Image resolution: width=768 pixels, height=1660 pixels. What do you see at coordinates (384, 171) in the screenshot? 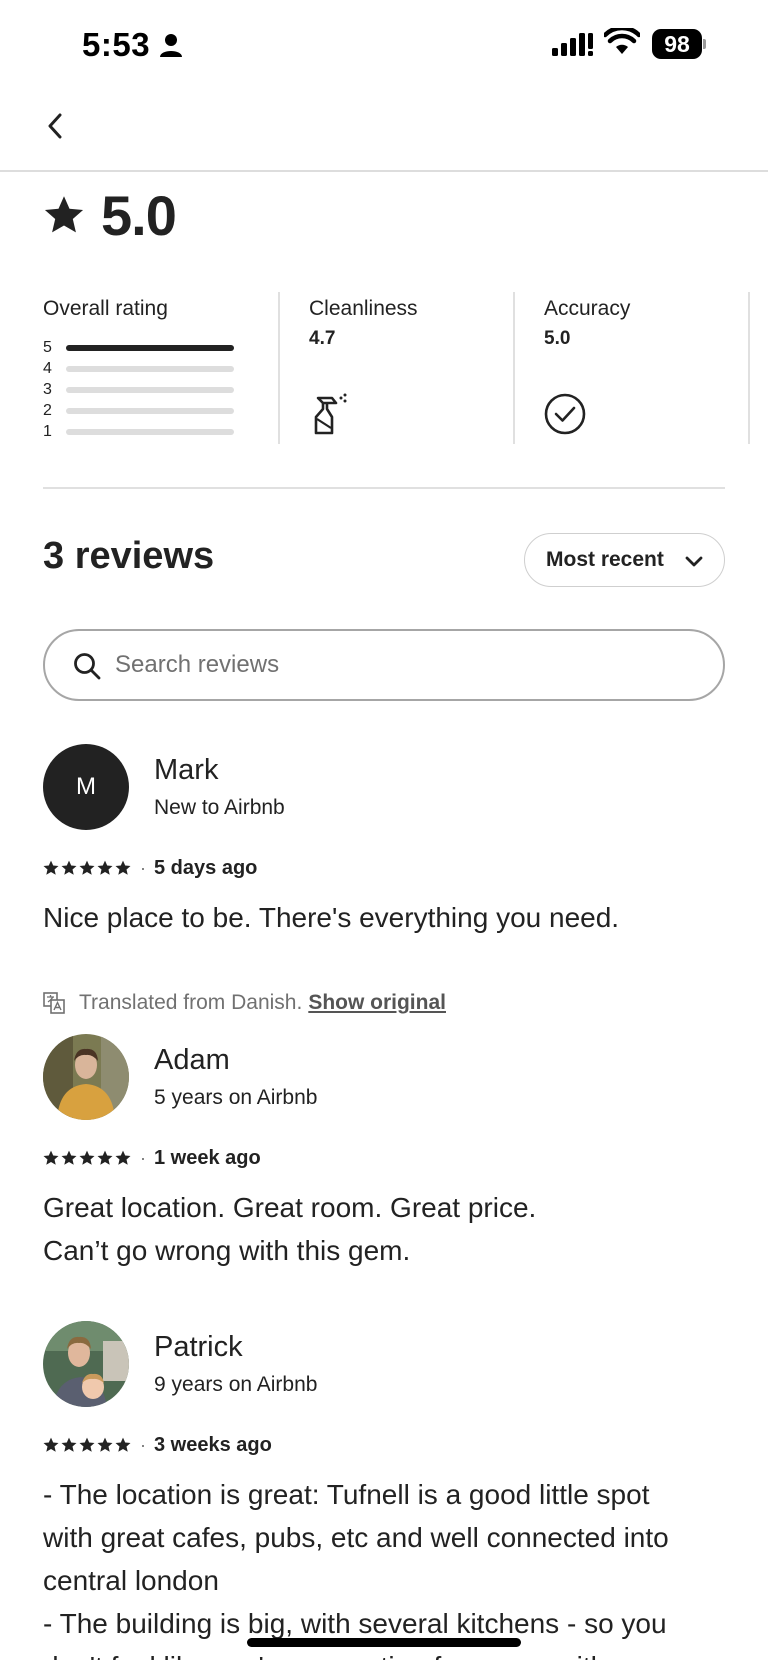
I see `header-divider` at bounding box center [384, 171].